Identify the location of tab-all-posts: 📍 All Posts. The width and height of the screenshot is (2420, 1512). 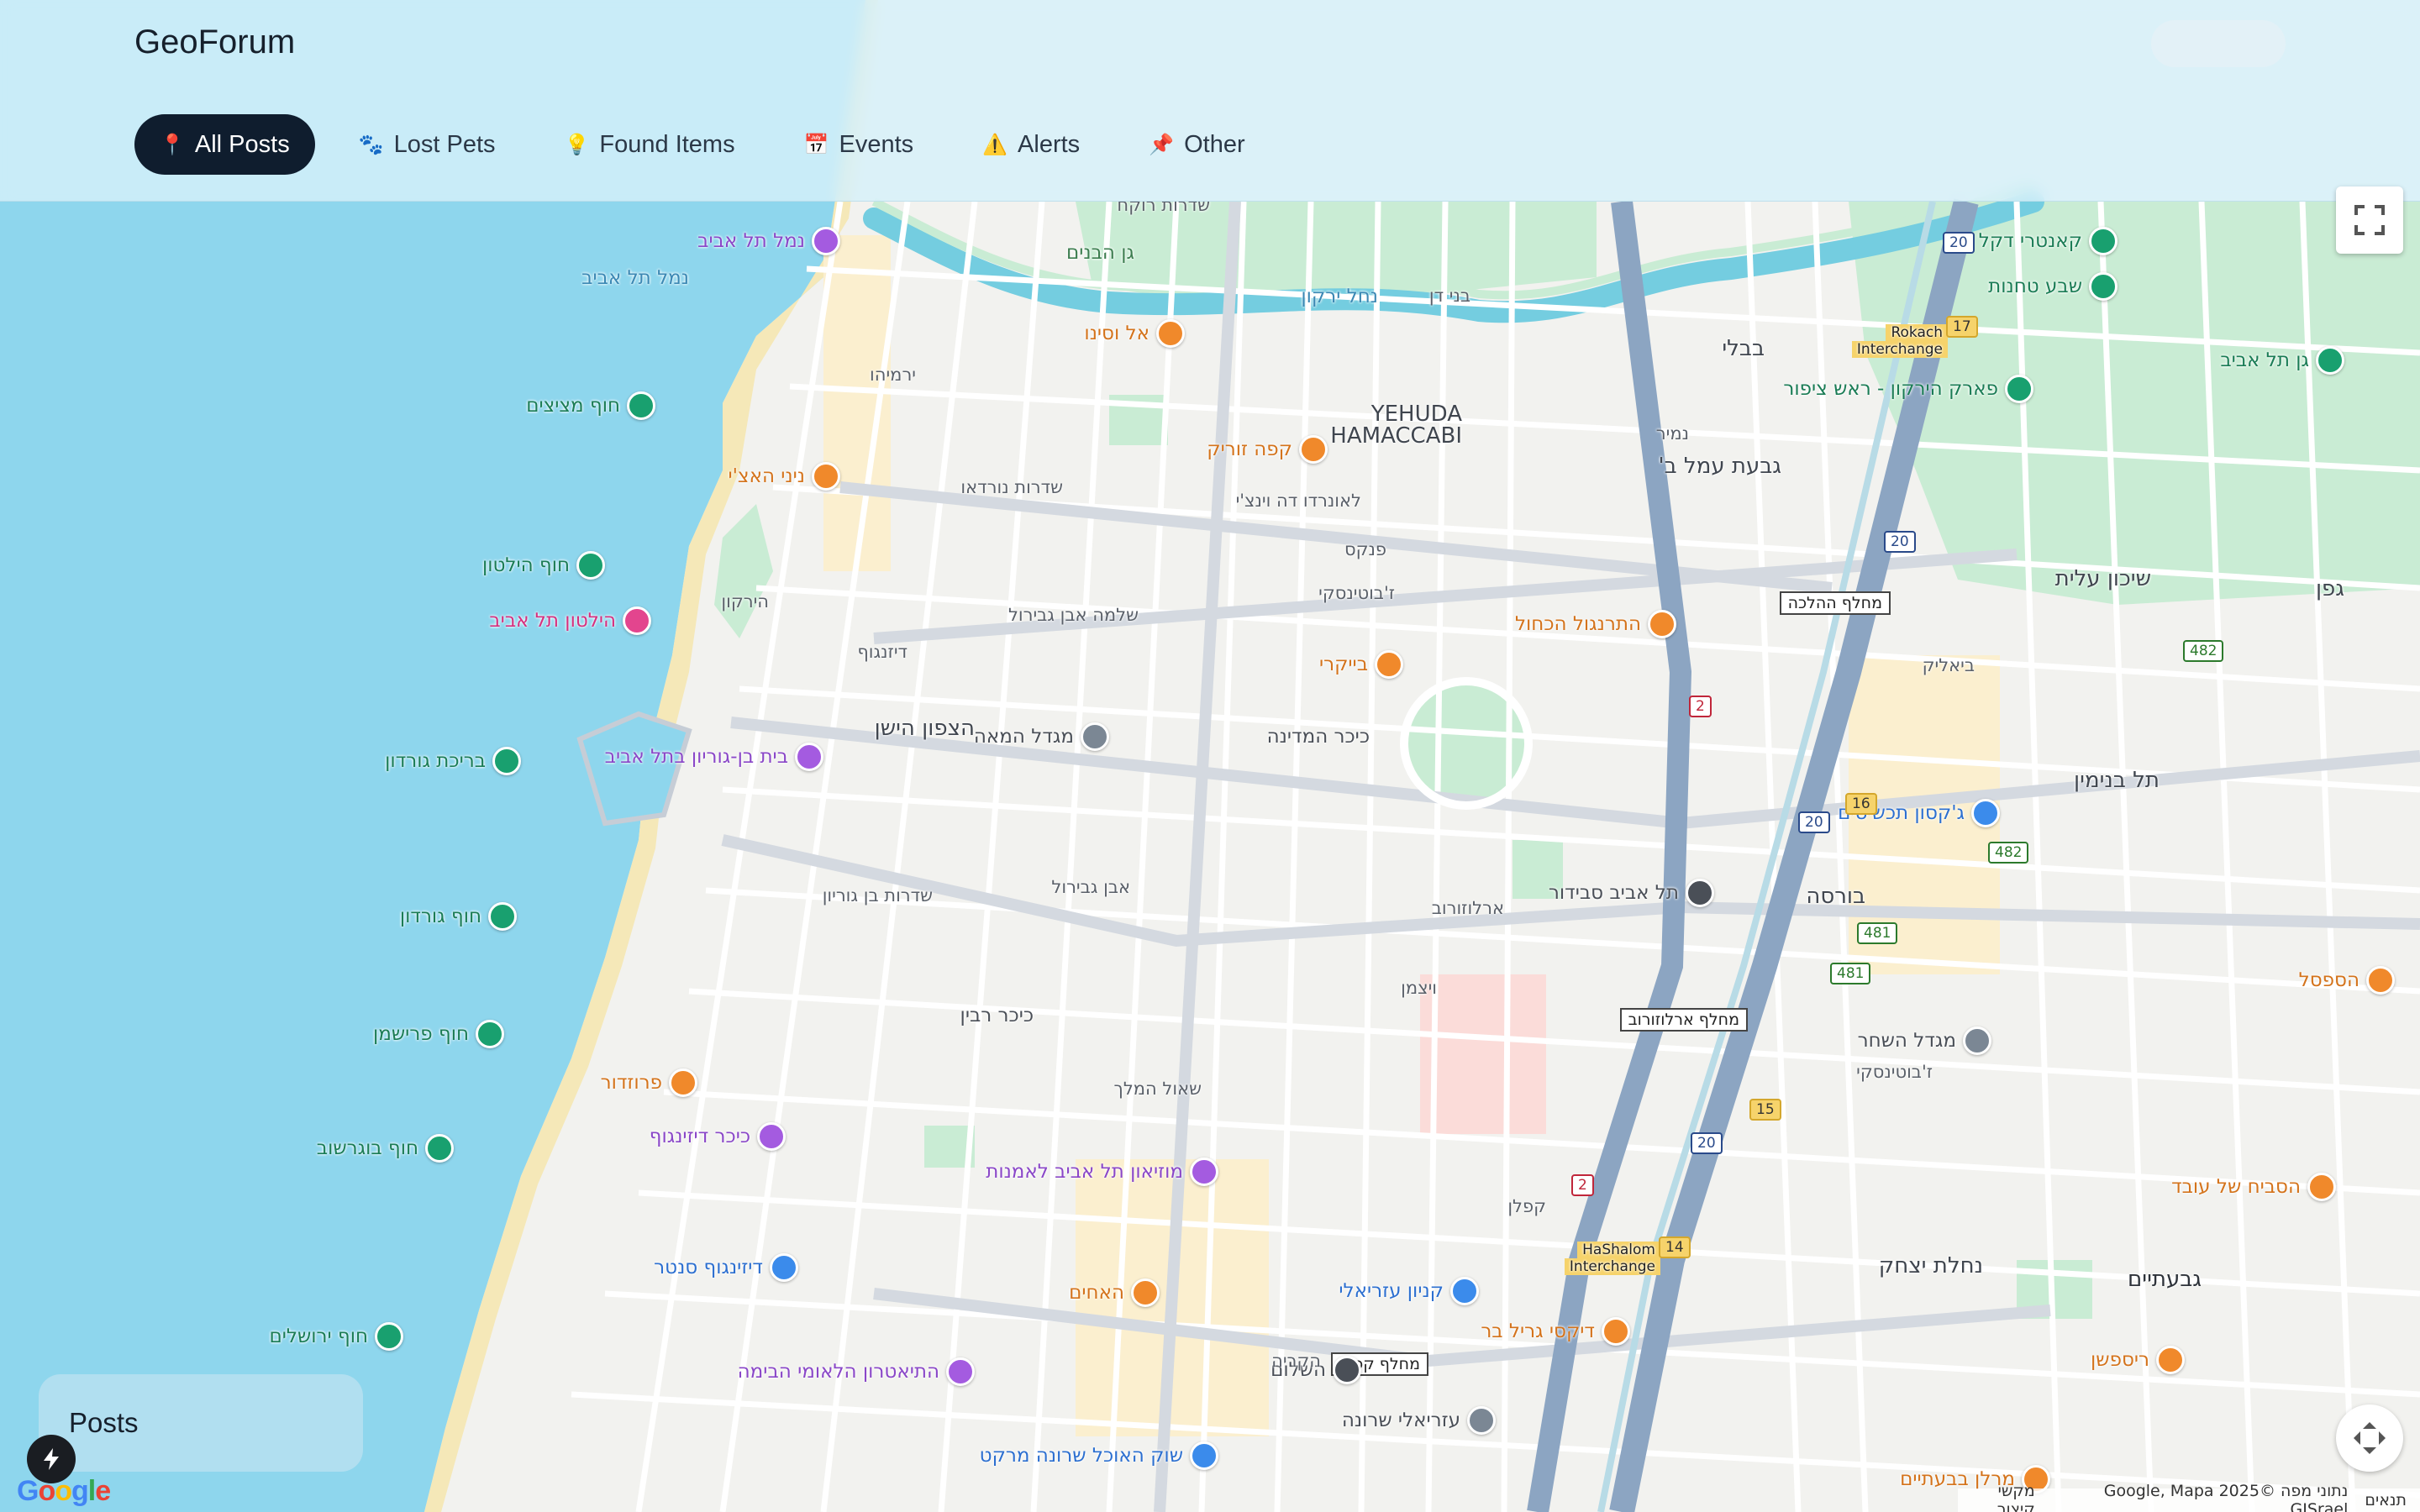
(225, 144).